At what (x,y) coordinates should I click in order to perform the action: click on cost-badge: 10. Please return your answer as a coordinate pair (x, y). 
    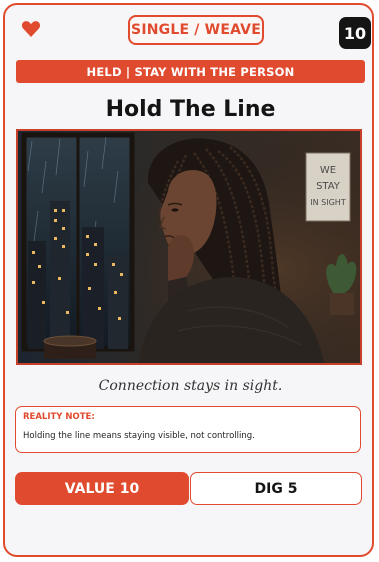
    Looking at the image, I should click on (355, 33).